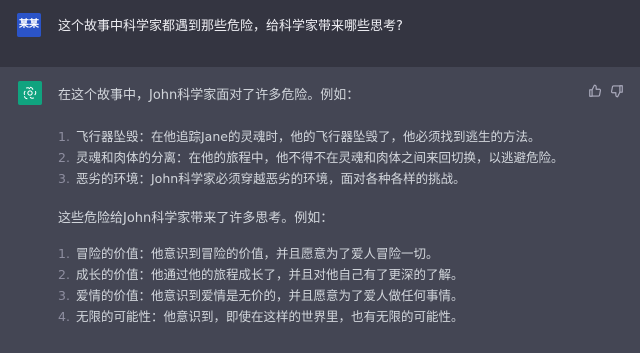 The image size is (640, 353). What do you see at coordinates (209, 95) in the screenshot?
I see `answer-intro: 在这个故事中，John科学家面对了许多危险。例如：` at bounding box center [209, 95].